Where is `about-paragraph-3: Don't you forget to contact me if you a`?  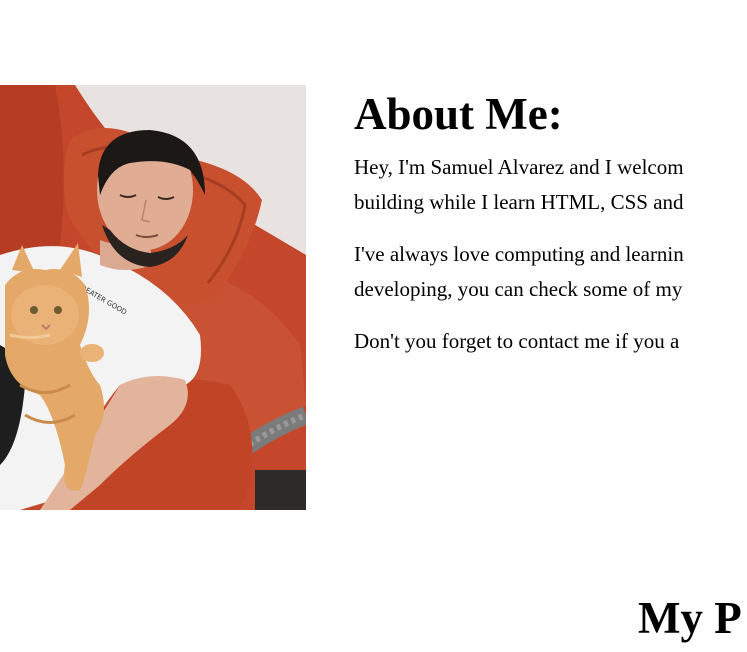
about-paragraph-3: Don't you forget to contact me if you a is located at coordinates (550, 341).